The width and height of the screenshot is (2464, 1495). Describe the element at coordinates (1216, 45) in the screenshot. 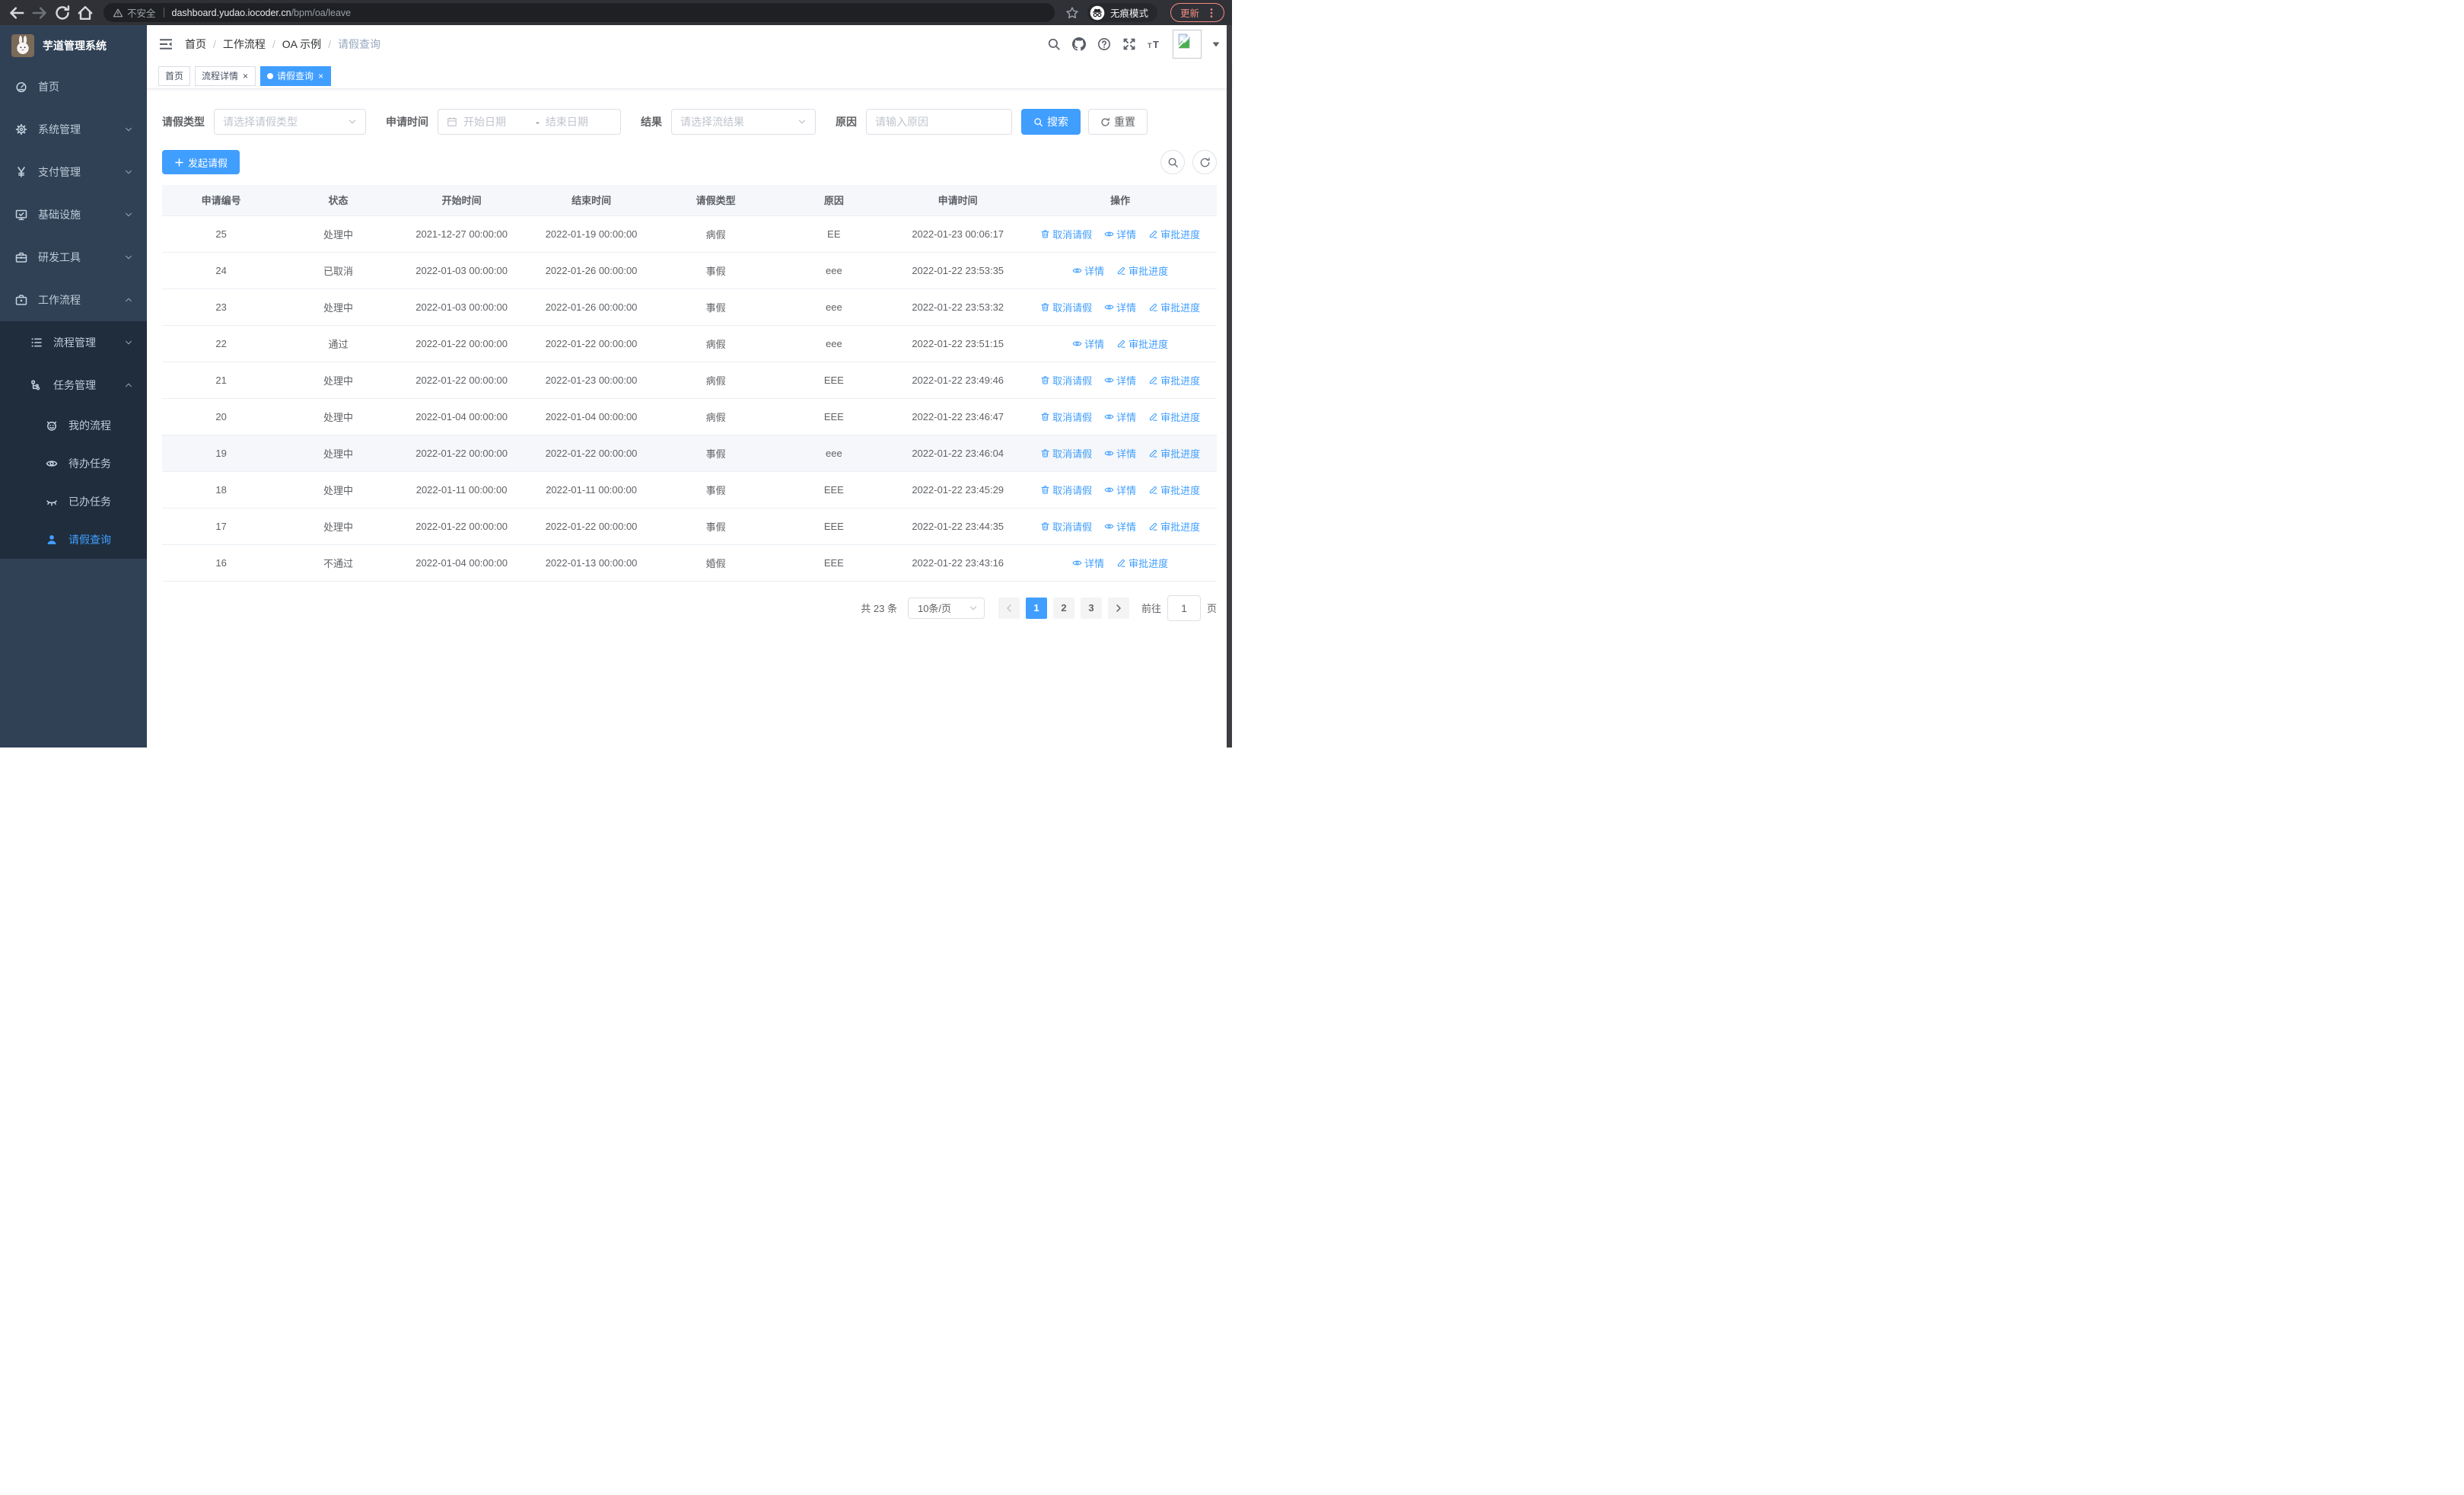

I see `avatar-caret-icon` at that location.